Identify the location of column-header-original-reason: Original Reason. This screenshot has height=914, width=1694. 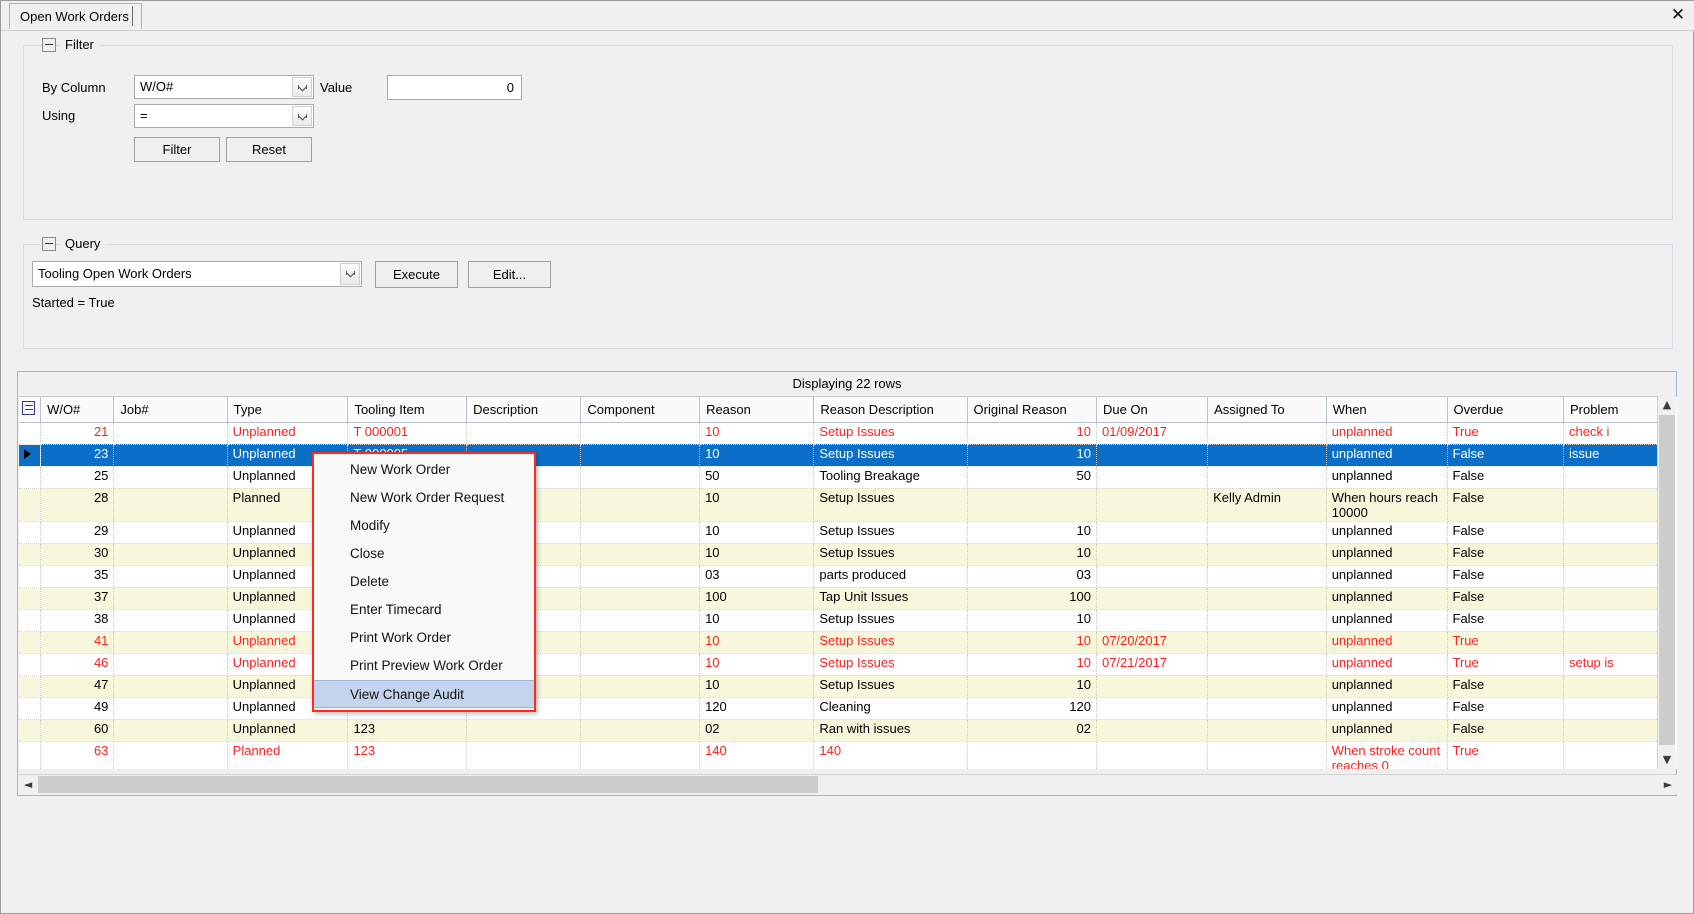
(1032, 410).